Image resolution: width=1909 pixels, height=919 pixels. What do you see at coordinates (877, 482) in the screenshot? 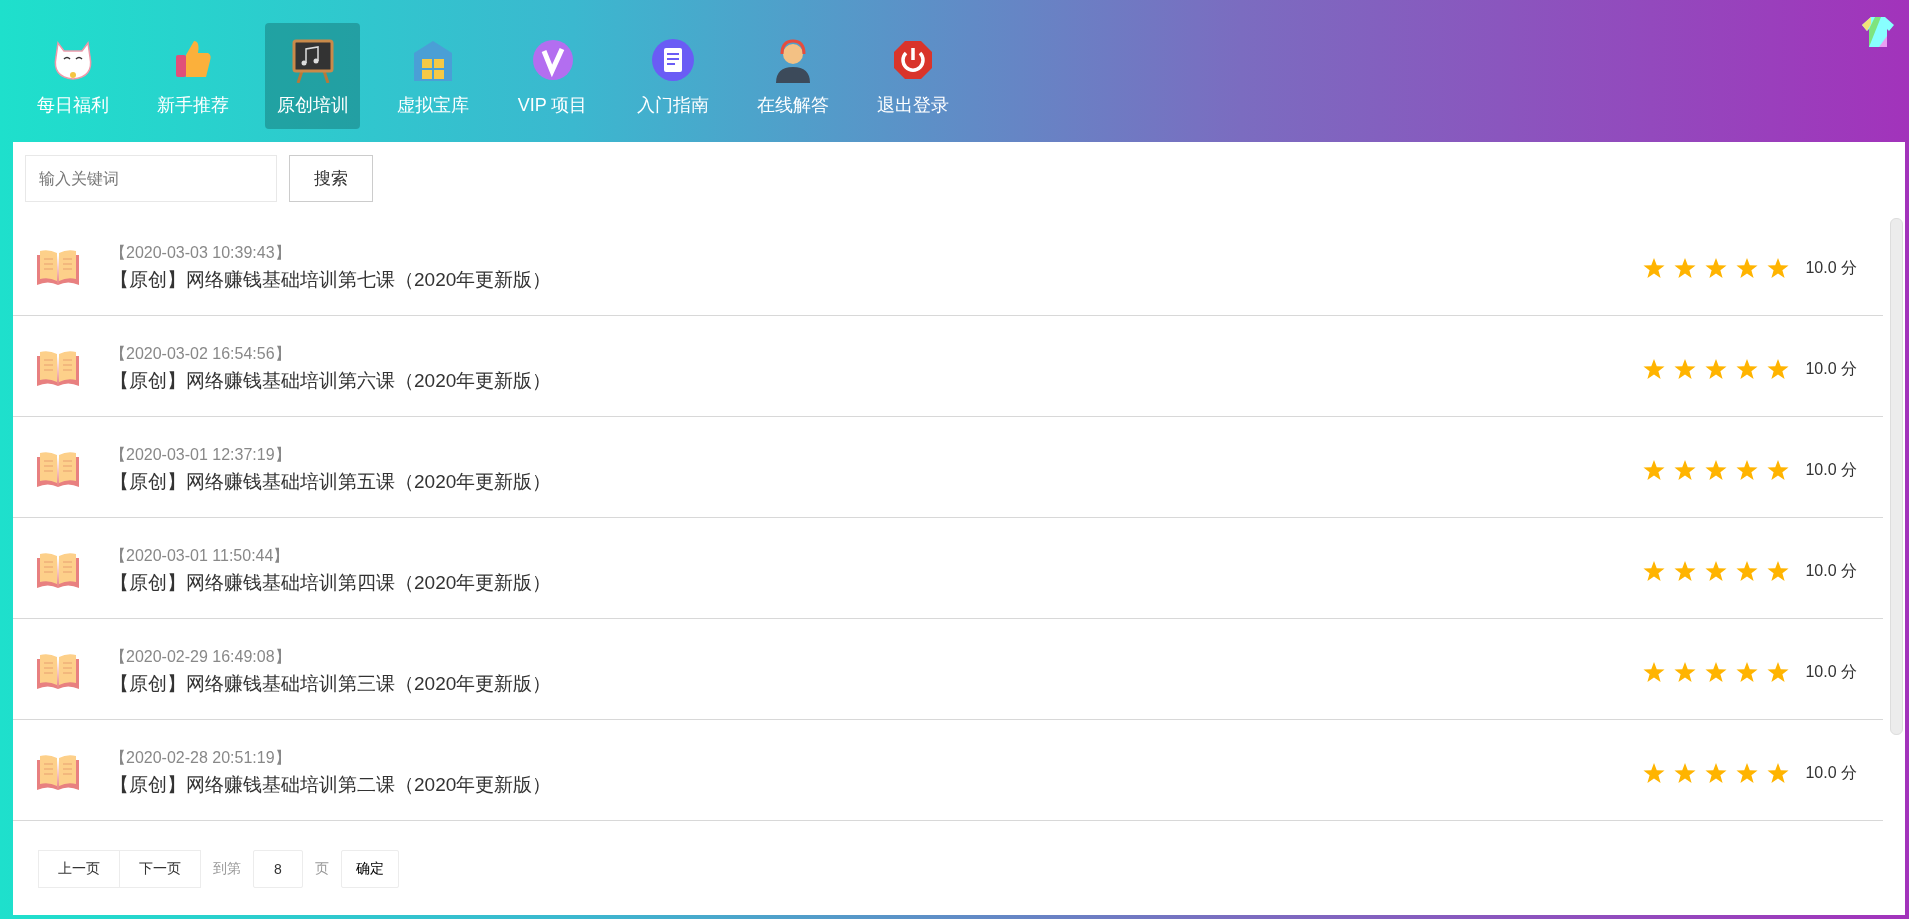
I see `course-title-link: 【原创】网络赚钱基础培训第五课（2020年更新版）` at bounding box center [877, 482].